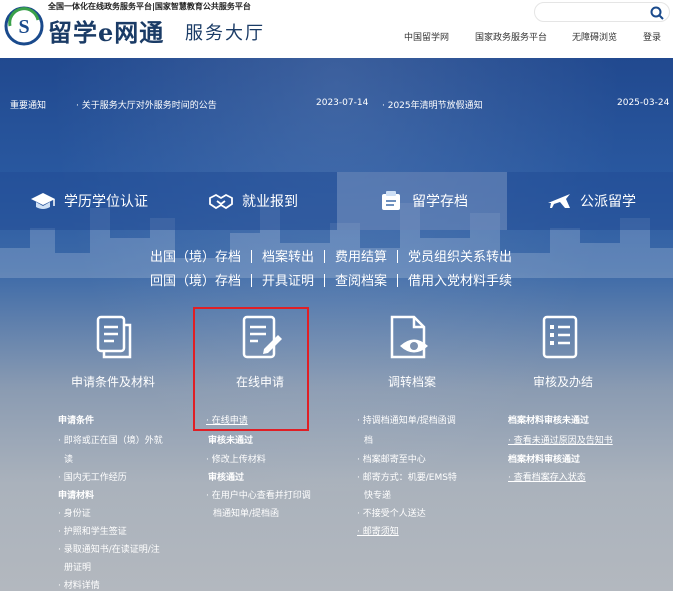 This screenshot has width=673, height=591. I want to click on notice-item-date: 2025-03-24, so click(643, 103).